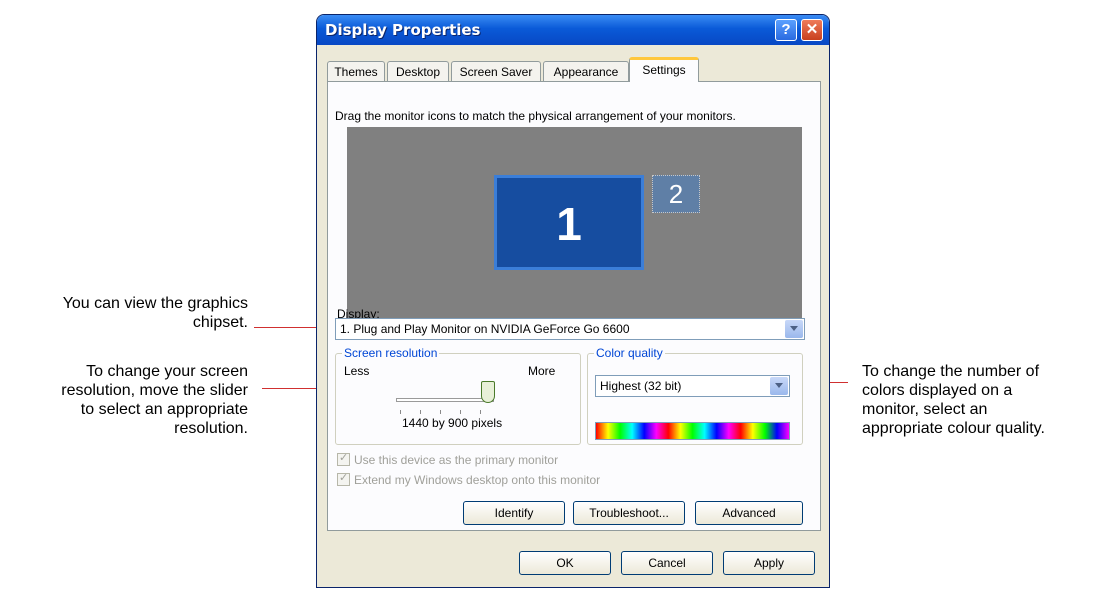 This screenshot has width=1104, height=592. What do you see at coordinates (667, 563) in the screenshot?
I see `cancel-button: Cancel` at bounding box center [667, 563].